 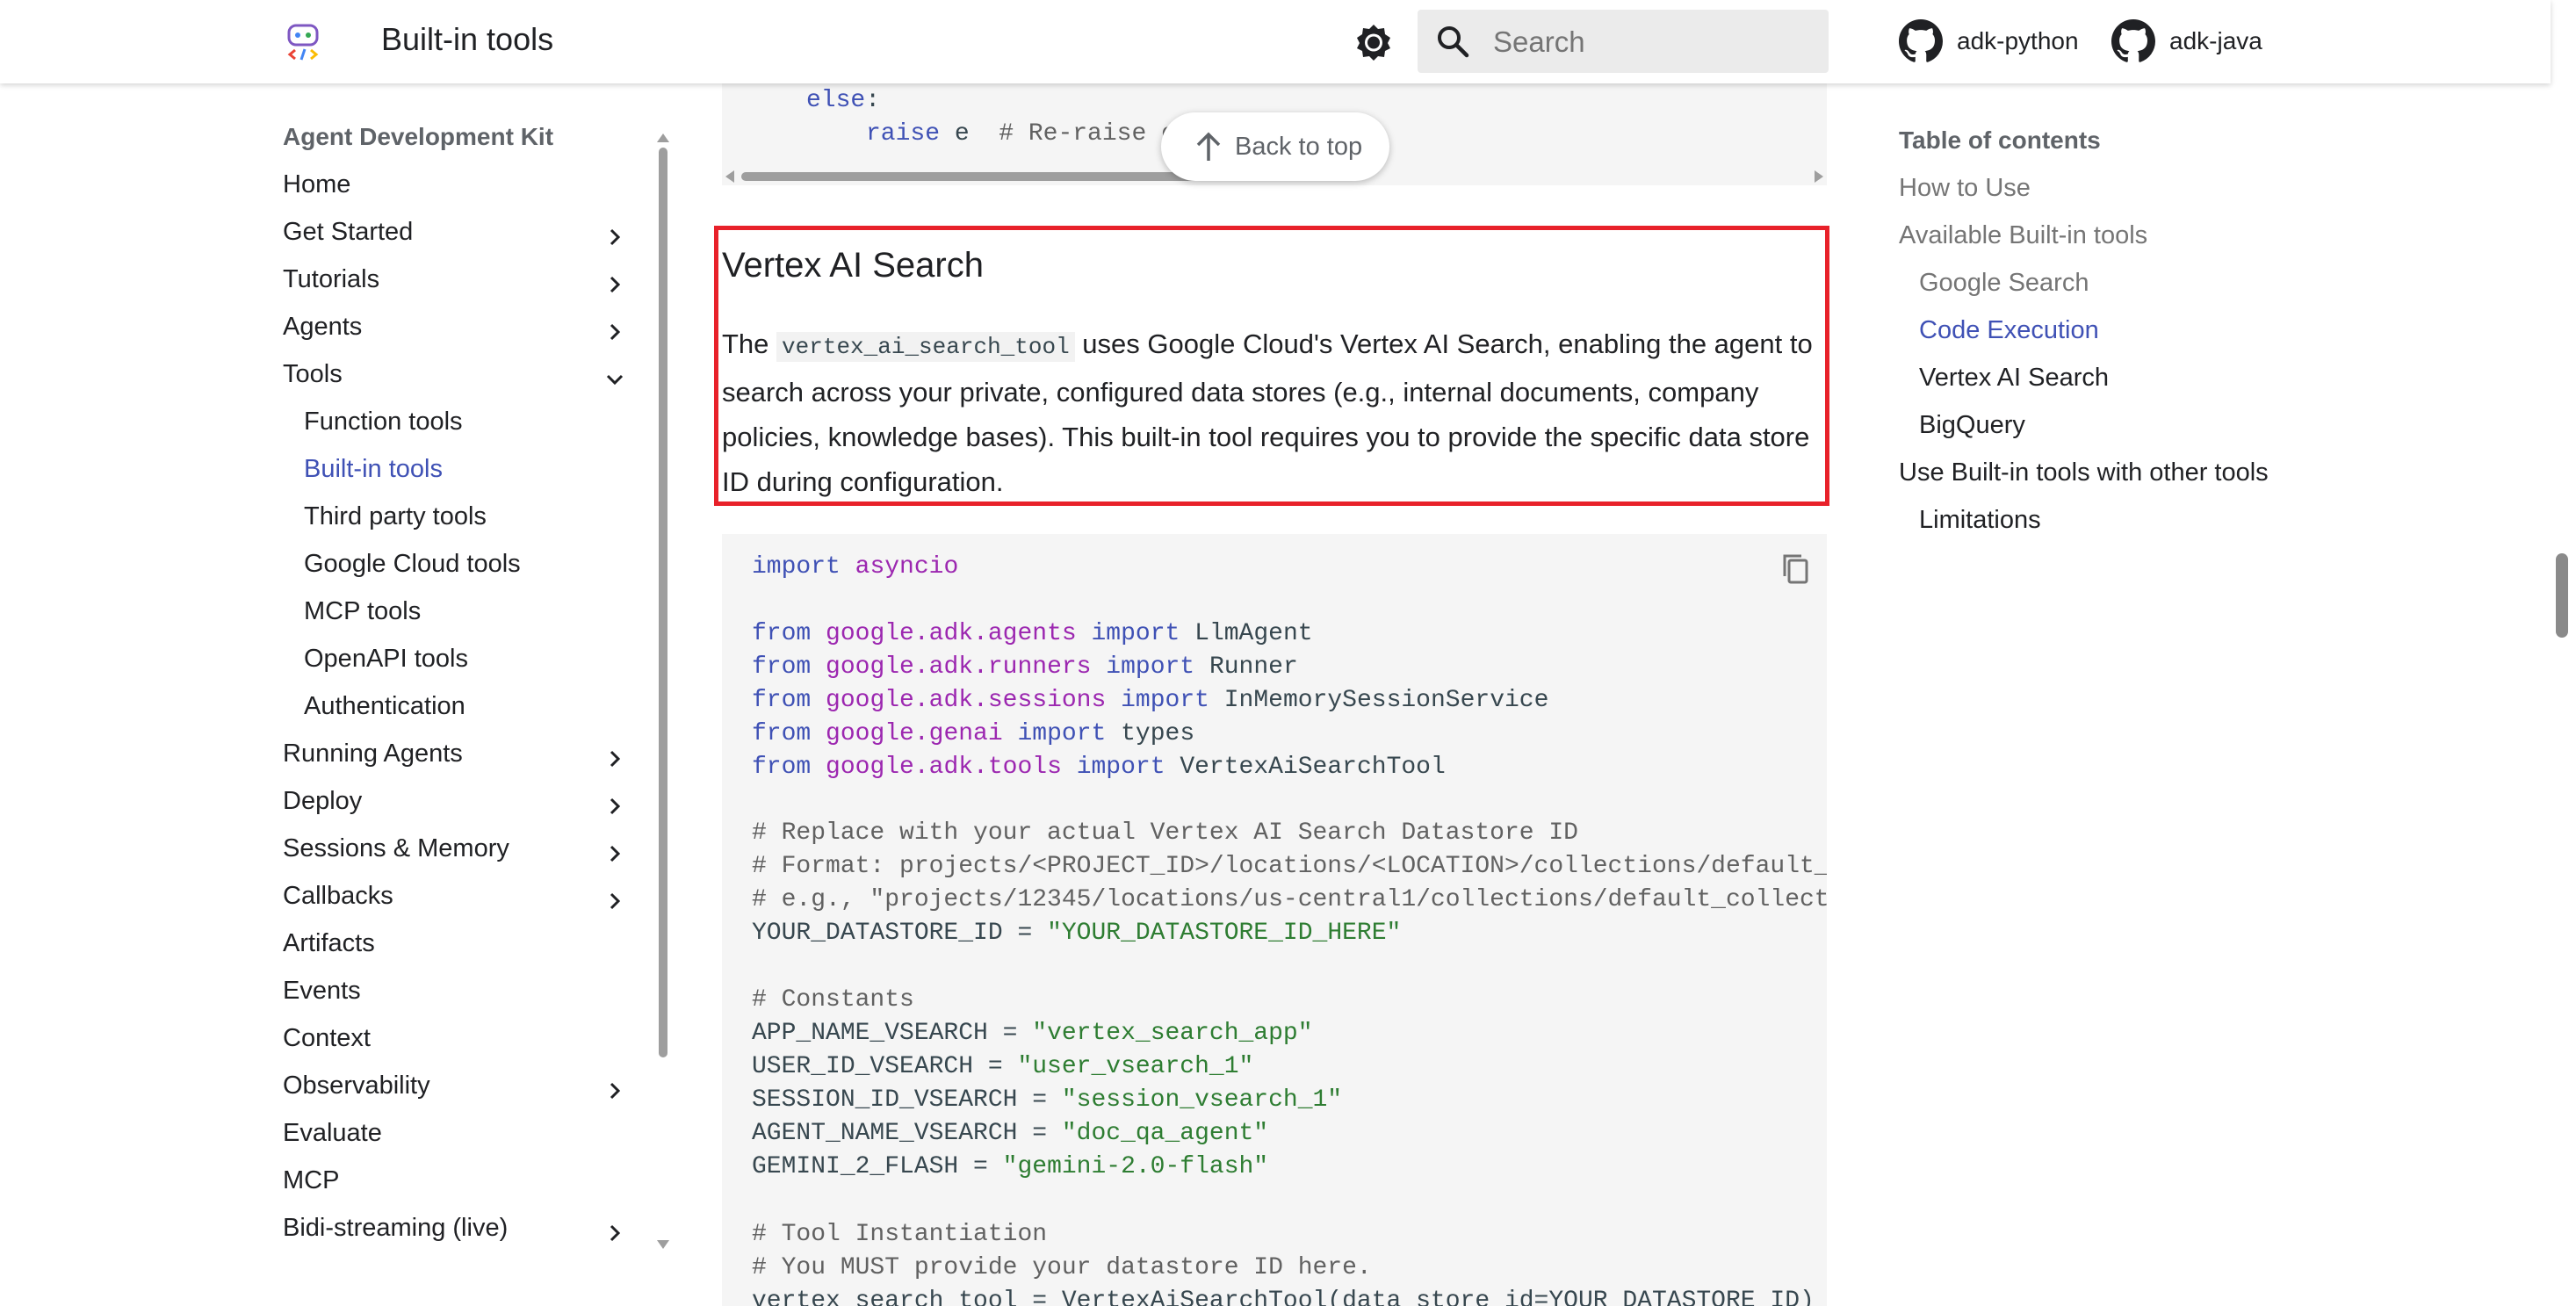 What do you see at coordinates (663, 602) in the screenshot?
I see `sidebar-scroll-thumb` at bounding box center [663, 602].